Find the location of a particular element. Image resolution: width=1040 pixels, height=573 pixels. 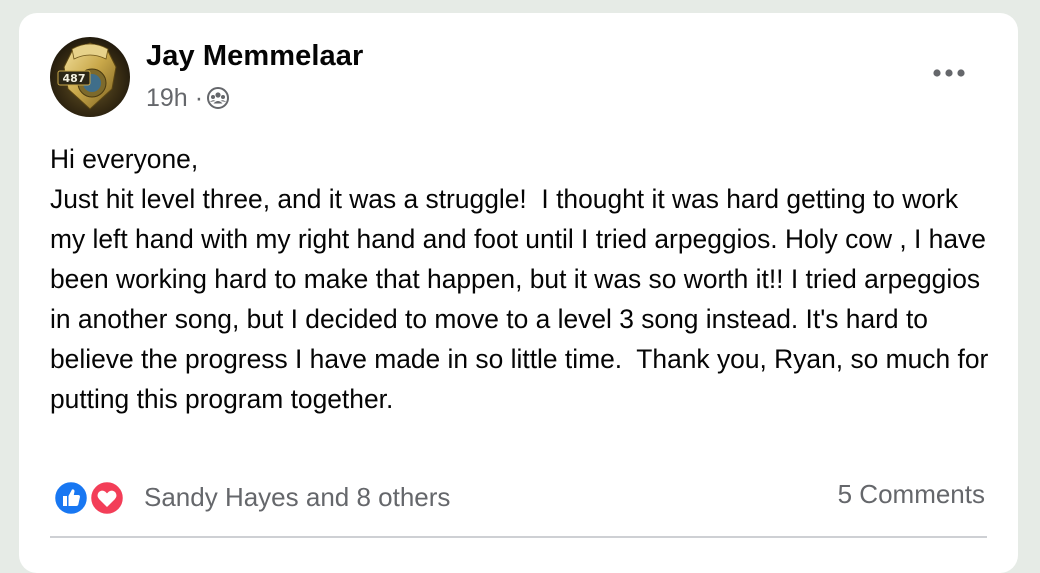

avatar-badge-number: 487 is located at coordinates (74, 78).